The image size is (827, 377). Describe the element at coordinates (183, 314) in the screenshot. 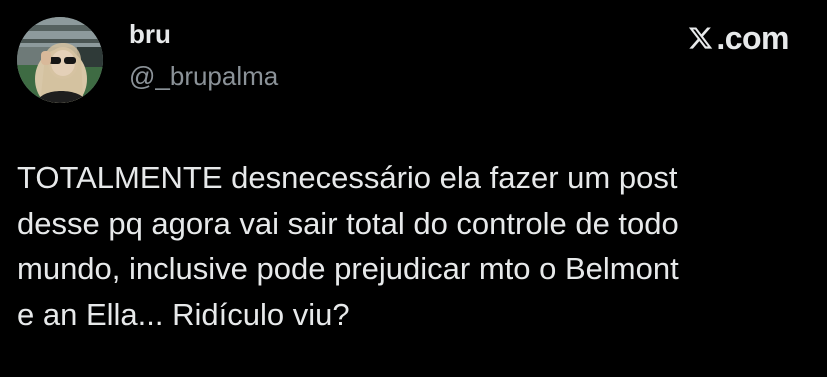

I see `tweet-text-line: e an Ella... Ridículo viu?` at that location.